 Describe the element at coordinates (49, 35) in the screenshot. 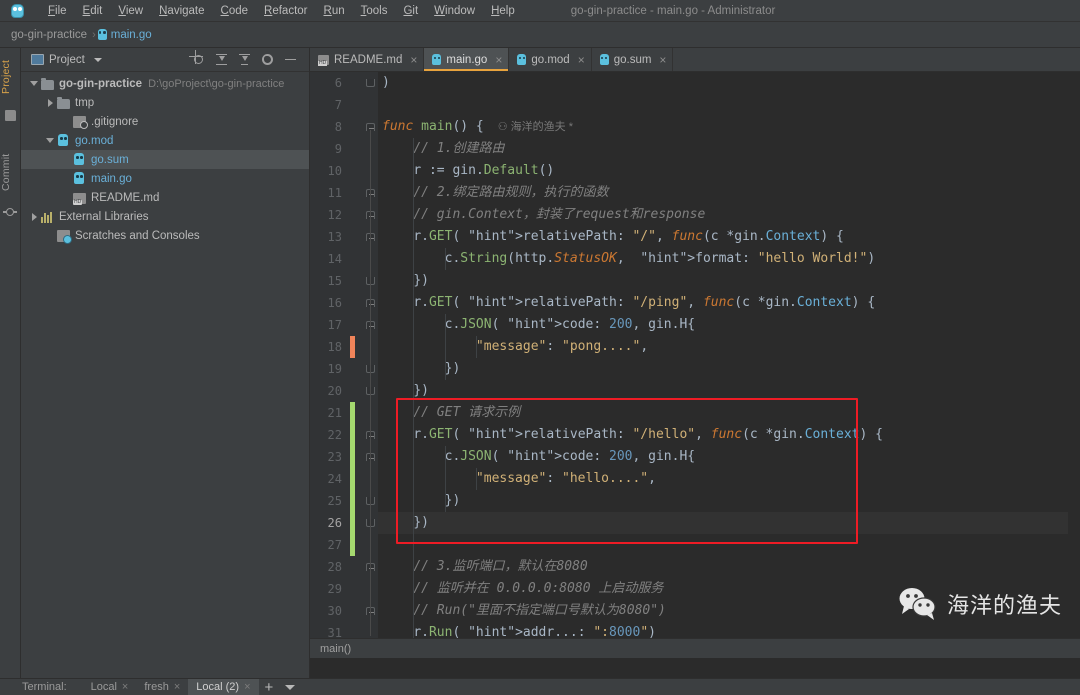

I see `breadcrumb-project: go-gin-practice` at that location.